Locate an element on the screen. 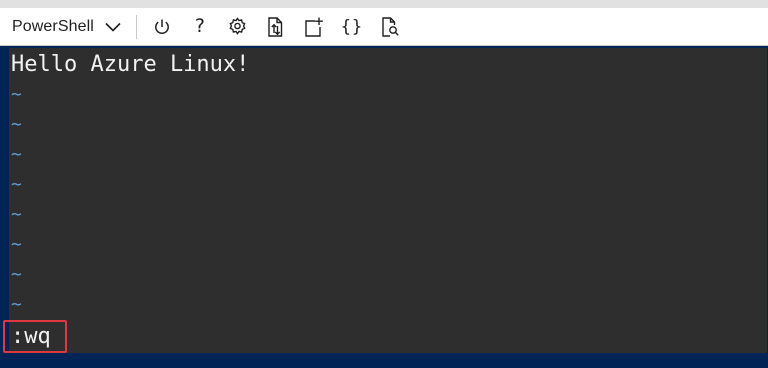 Image resolution: width=768 pixels, height=368 pixels. settings-icon is located at coordinates (237, 26).